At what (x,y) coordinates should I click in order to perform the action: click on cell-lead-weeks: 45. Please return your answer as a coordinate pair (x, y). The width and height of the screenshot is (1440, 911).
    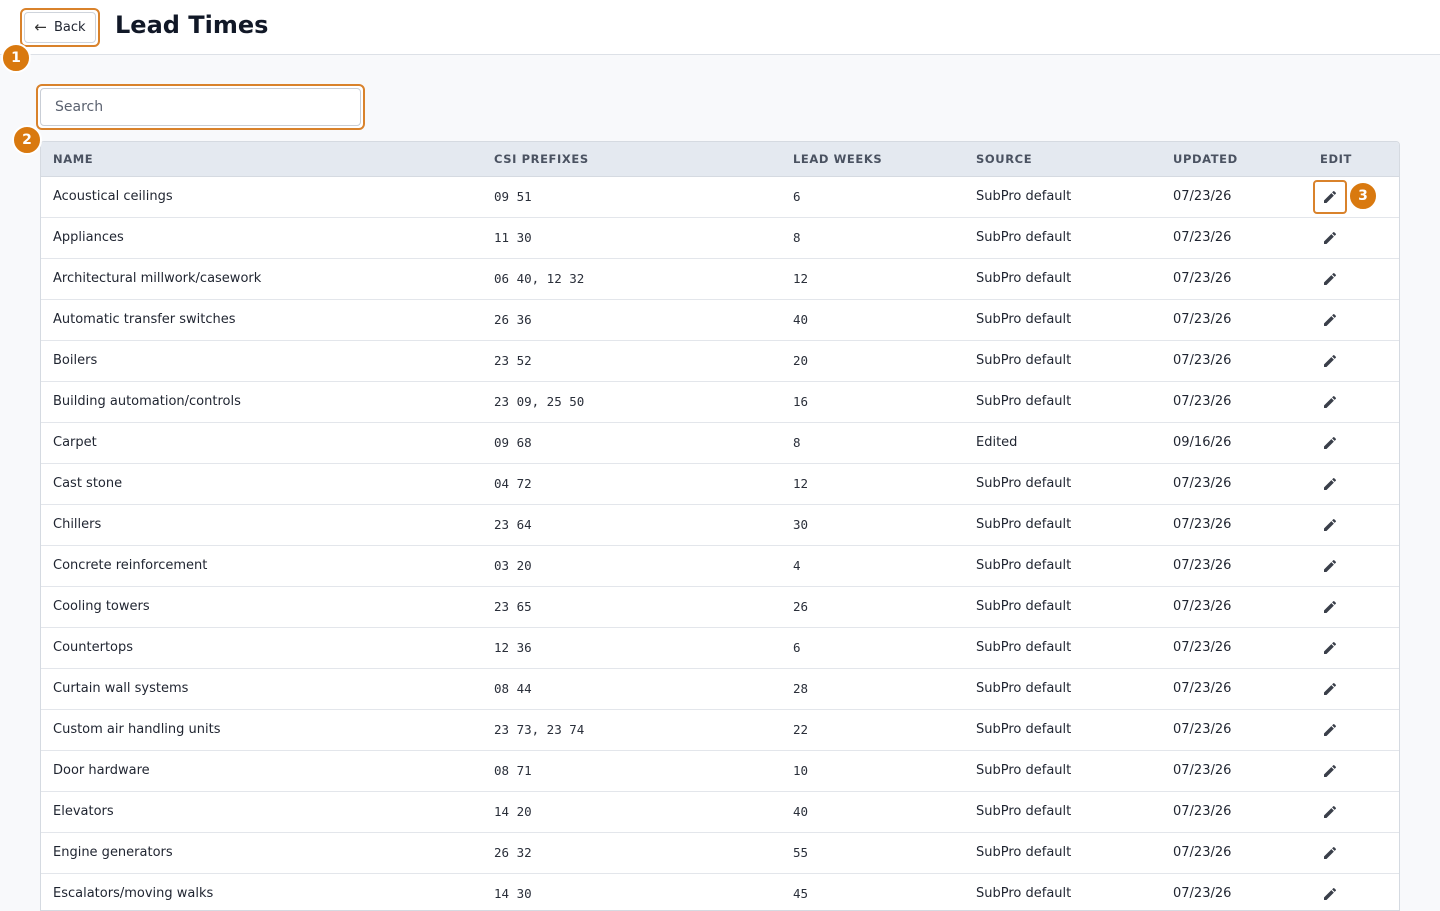
    Looking at the image, I should click on (801, 893).